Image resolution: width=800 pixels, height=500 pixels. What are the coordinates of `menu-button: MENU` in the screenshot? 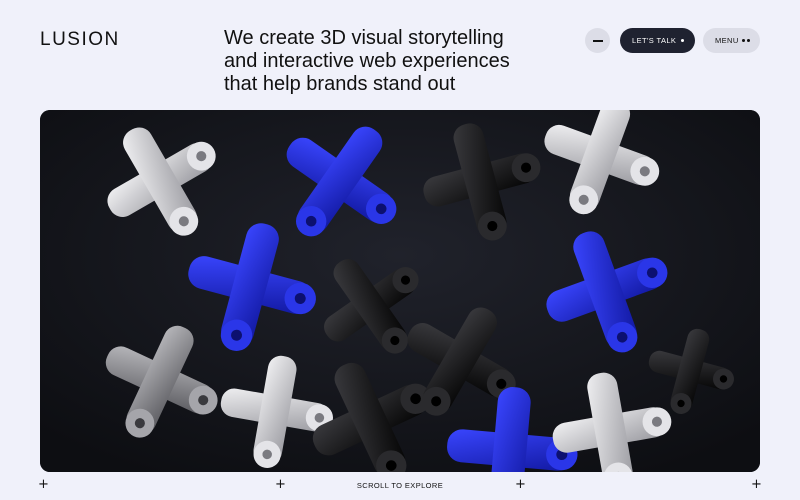 It's located at (731, 40).